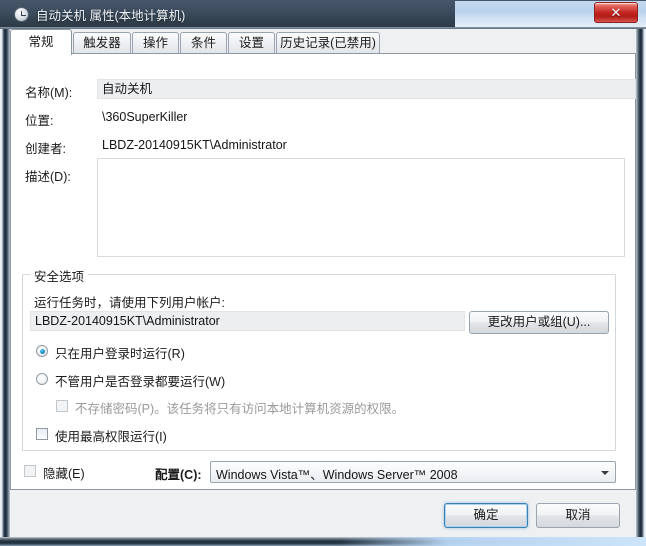  I want to click on close-button: ✕, so click(616, 12).